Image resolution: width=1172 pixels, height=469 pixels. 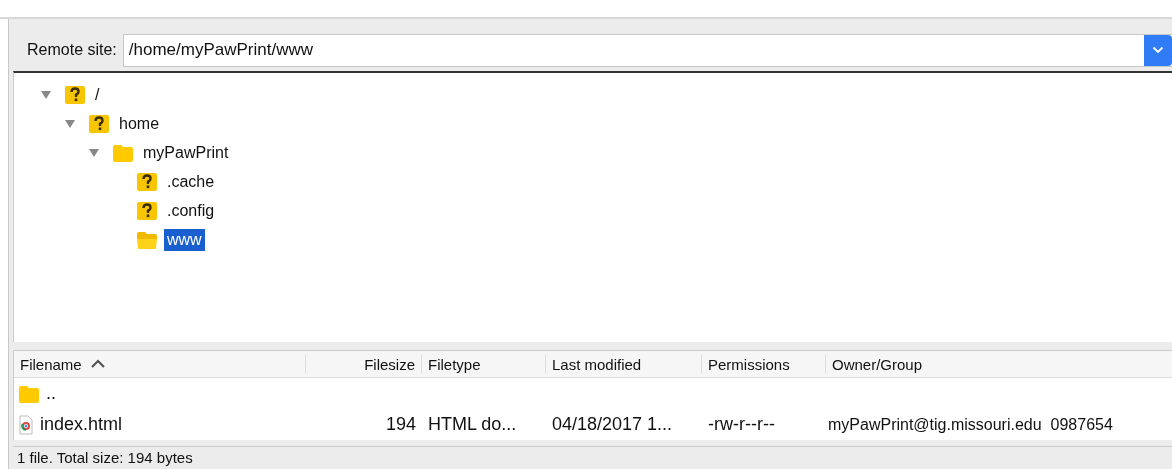 What do you see at coordinates (970, 424) in the screenshot?
I see `table-cell: myPawPrint@tig.missouri.edu 0987654` at bounding box center [970, 424].